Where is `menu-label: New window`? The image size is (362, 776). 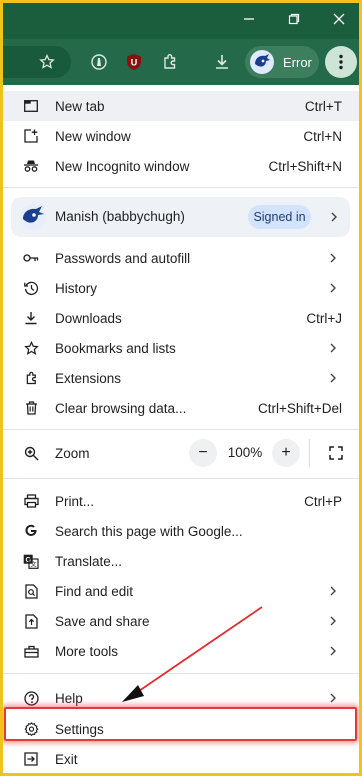 menu-label: New window is located at coordinates (93, 136).